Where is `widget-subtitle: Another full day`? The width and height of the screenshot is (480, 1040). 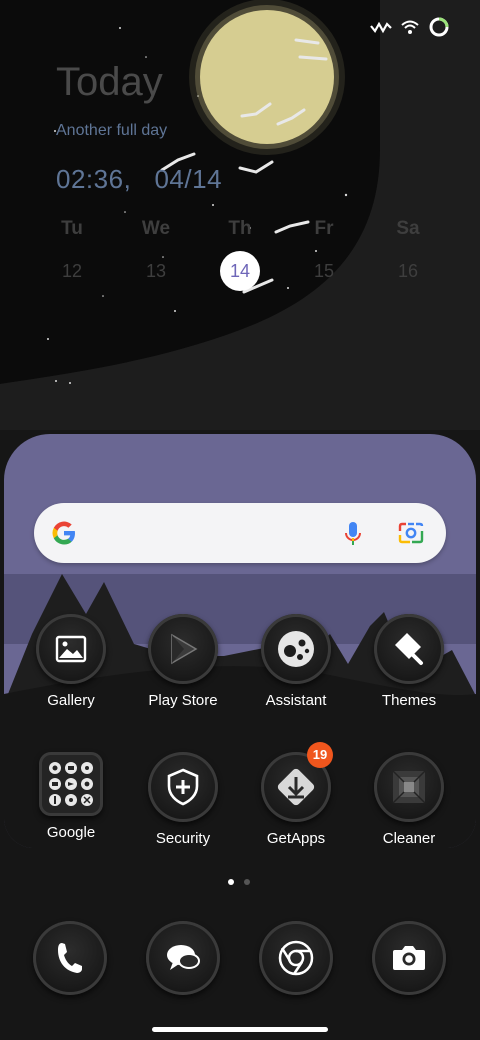
widget-subtitle: Another full day is located at coordinates (112, 130).